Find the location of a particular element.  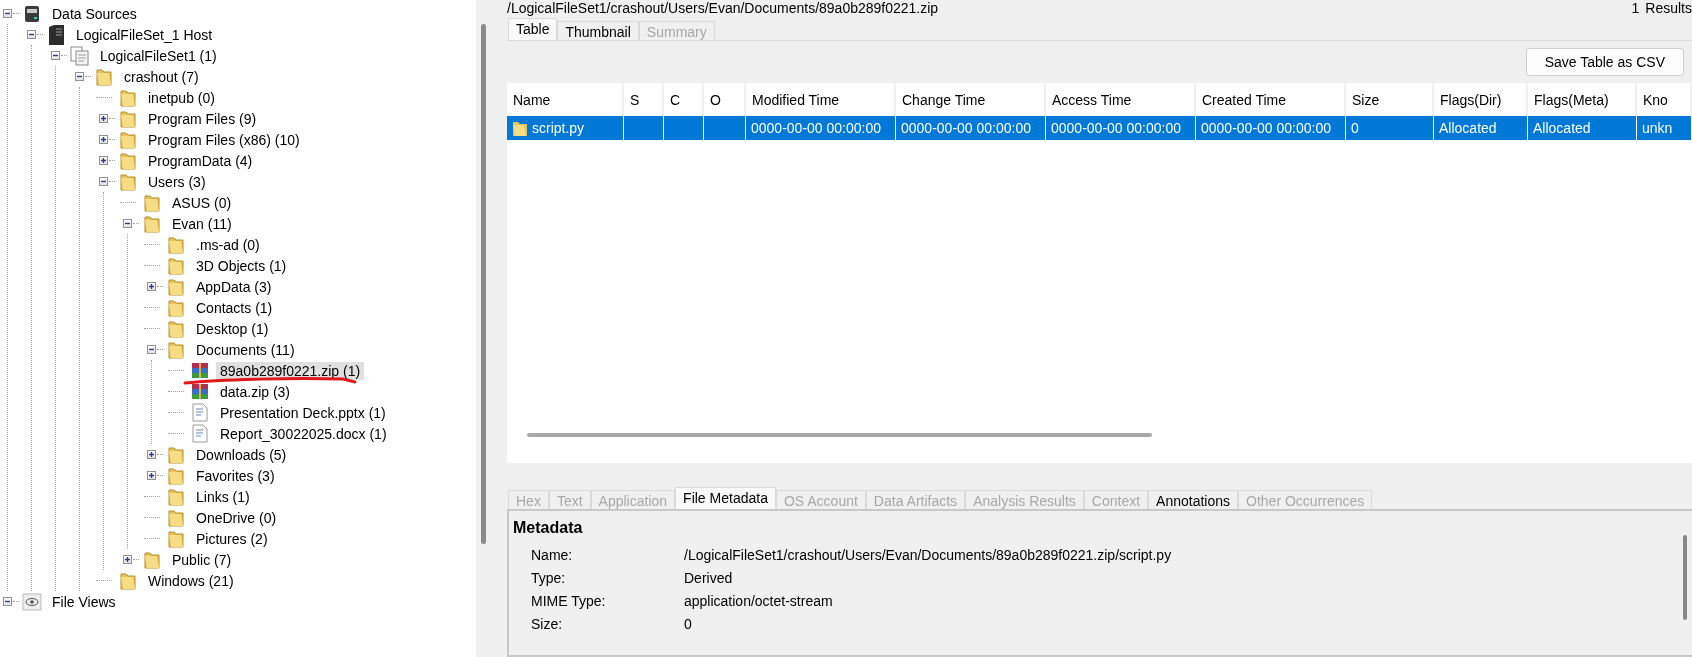

tree-item: Links (1) is located at coordinates (223, 496).